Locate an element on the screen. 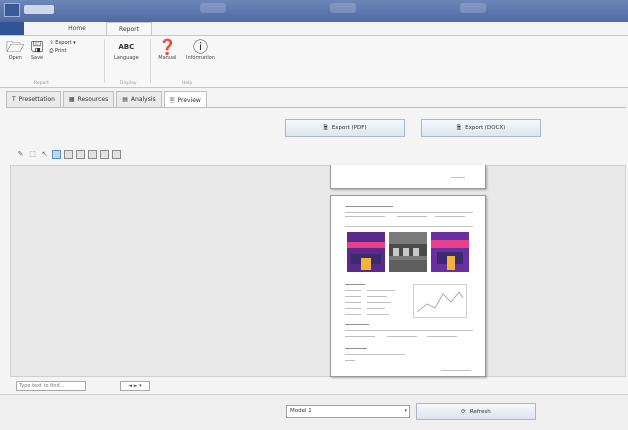 This screenshot has width=628, height=430. export-menu-button: ⇪ Export ▾ is located at coordinates (62, 43).